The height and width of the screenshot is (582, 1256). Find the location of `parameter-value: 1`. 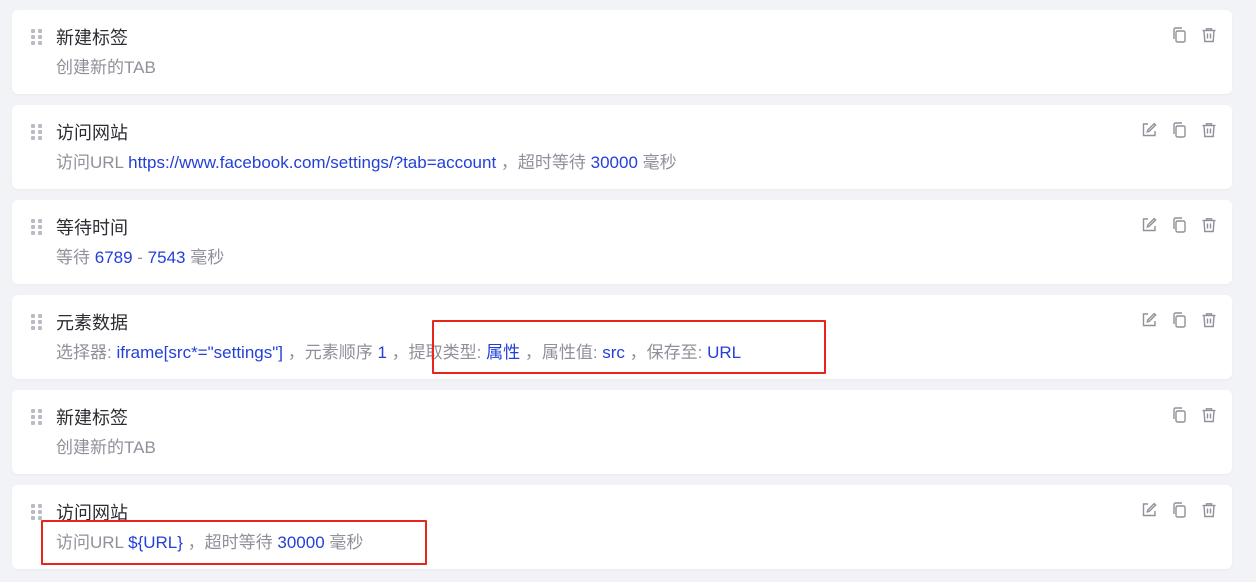

parameter-value: 1 is located at coordinates (382, 352).